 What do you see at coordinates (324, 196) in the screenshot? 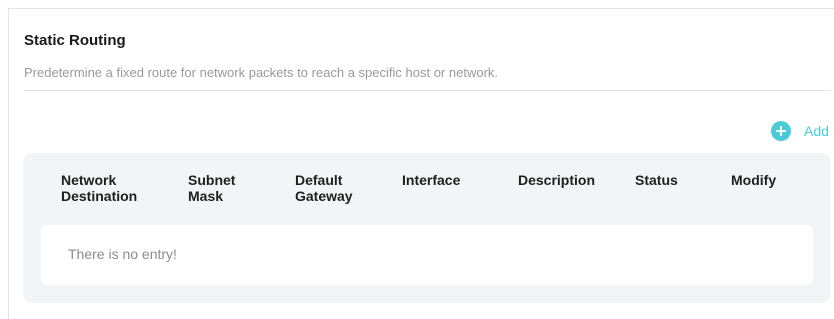
I see `column-header-line: Gateway` at bounding box center [324, 196].